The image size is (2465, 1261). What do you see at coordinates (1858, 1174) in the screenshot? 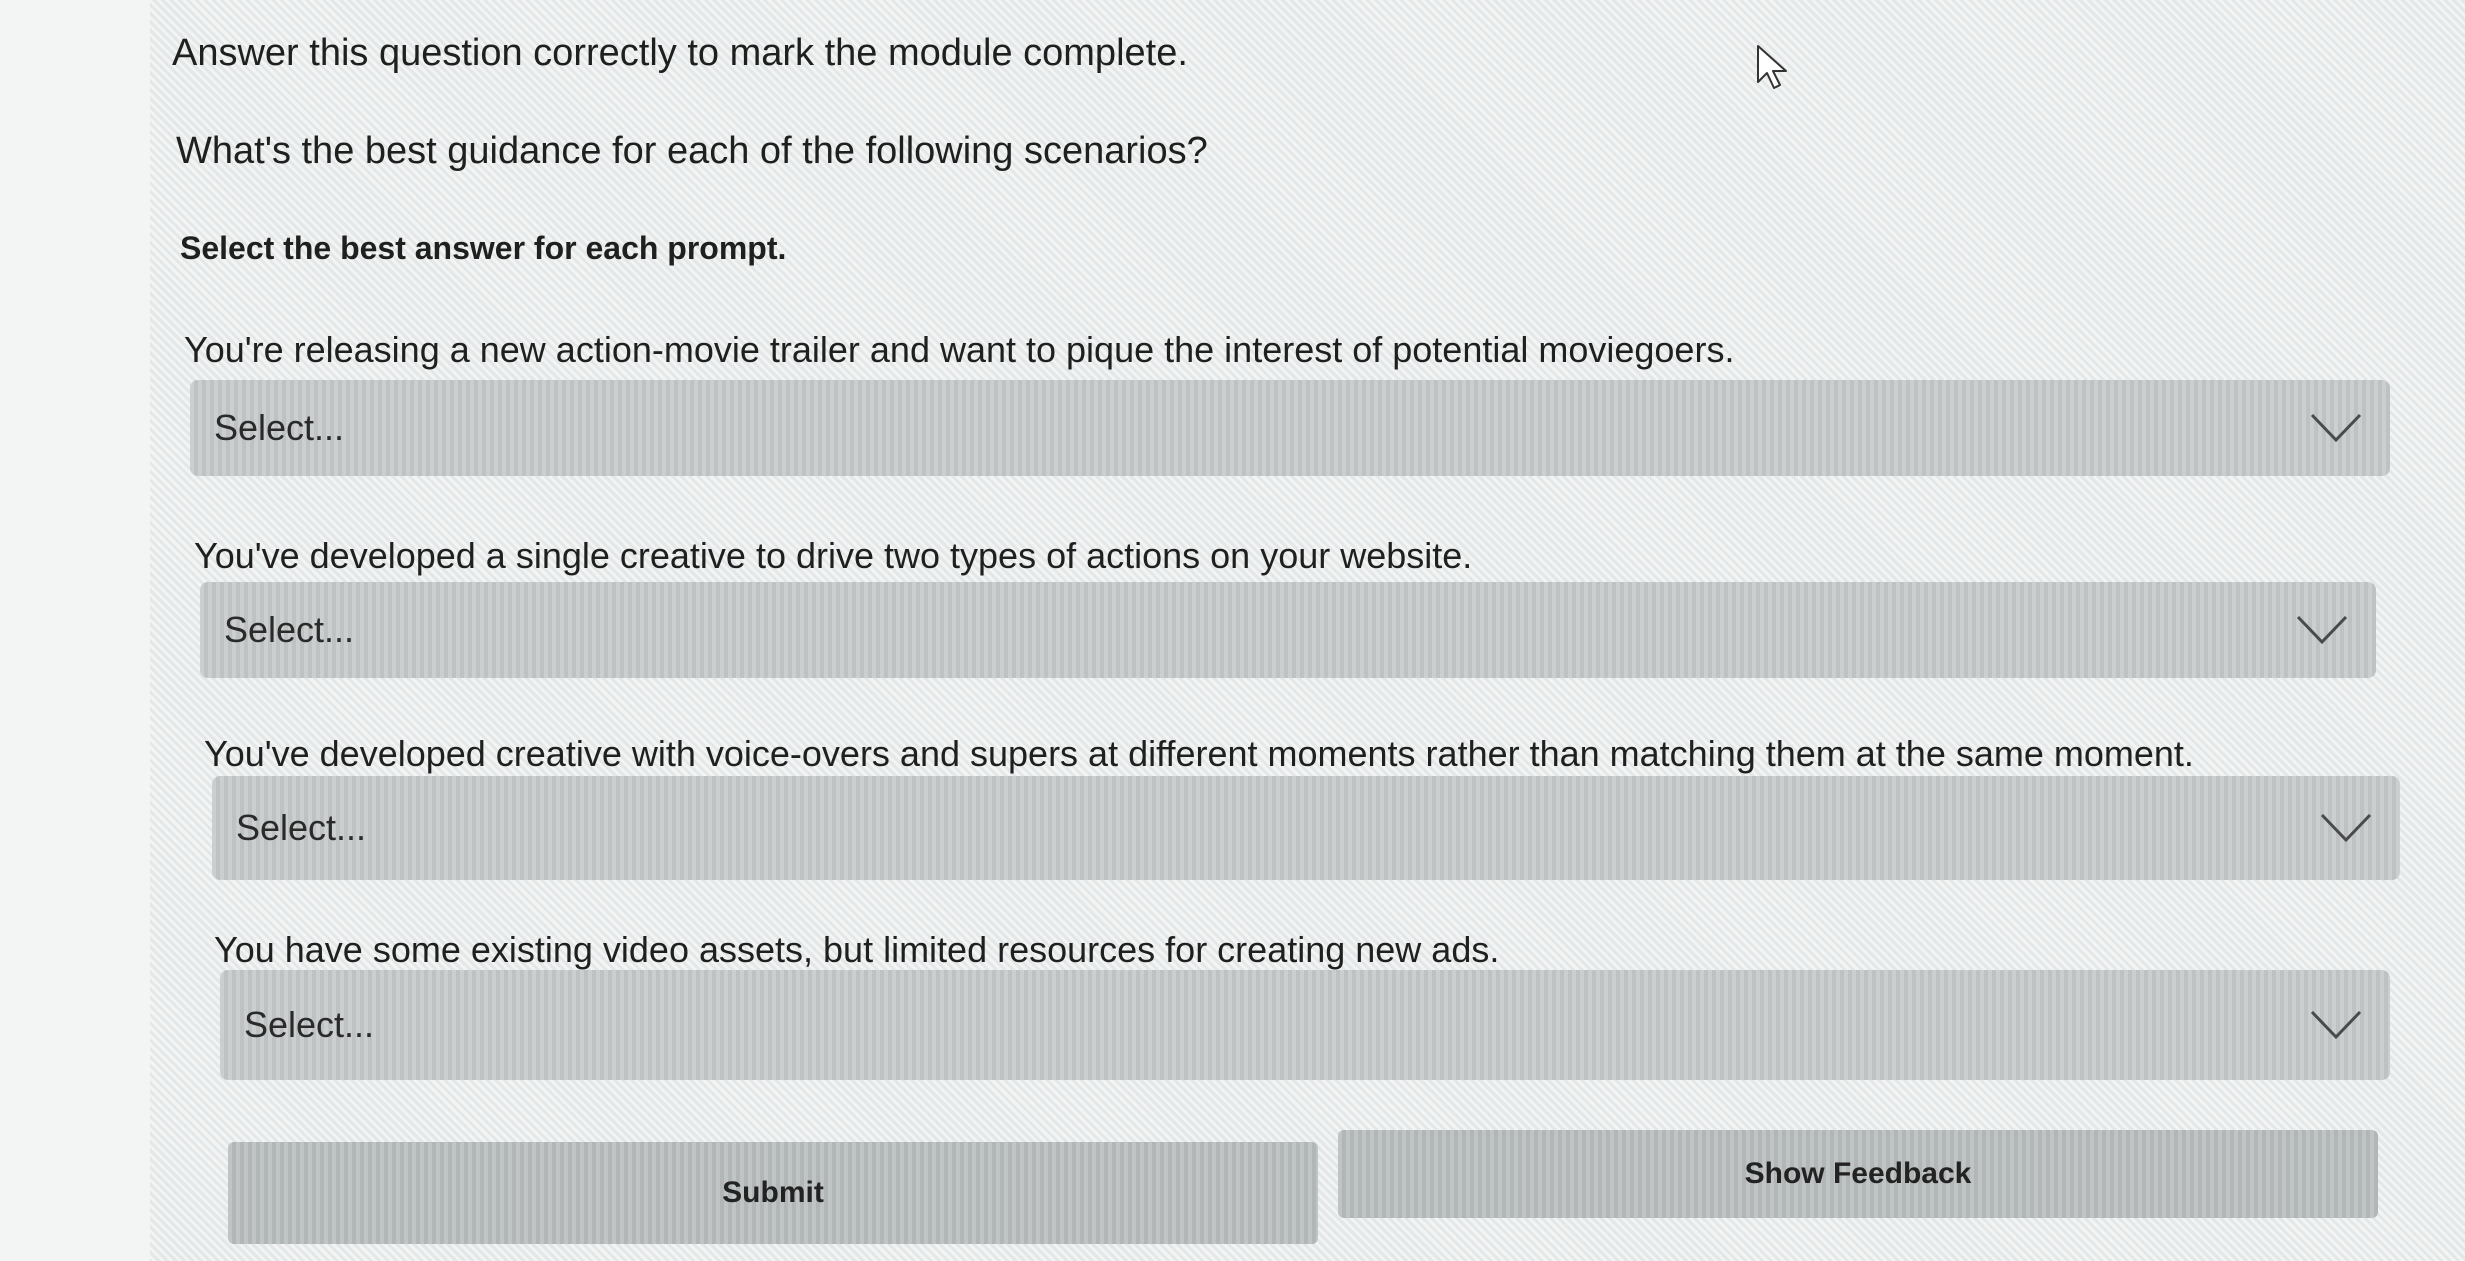
I see `show-feedback-button: Show Feedback` at bounding box center [1858, 1174].